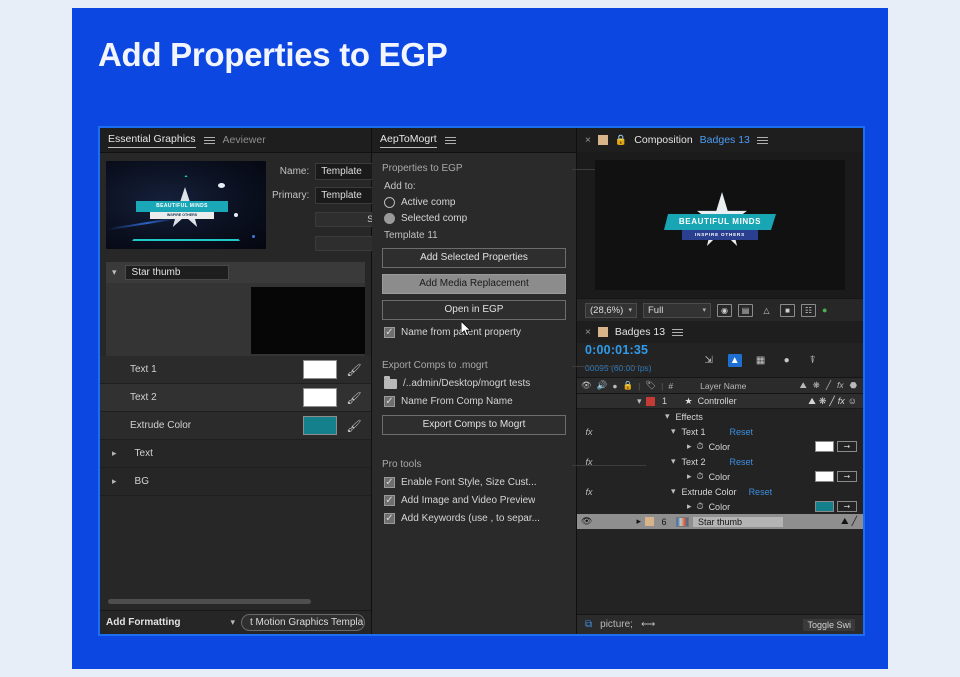 This screenshot has width=960, height=677. I want to click on composition-viewer: BEAUTIFUL MINDS INSPIRE OTHERS, so click(720, 225).